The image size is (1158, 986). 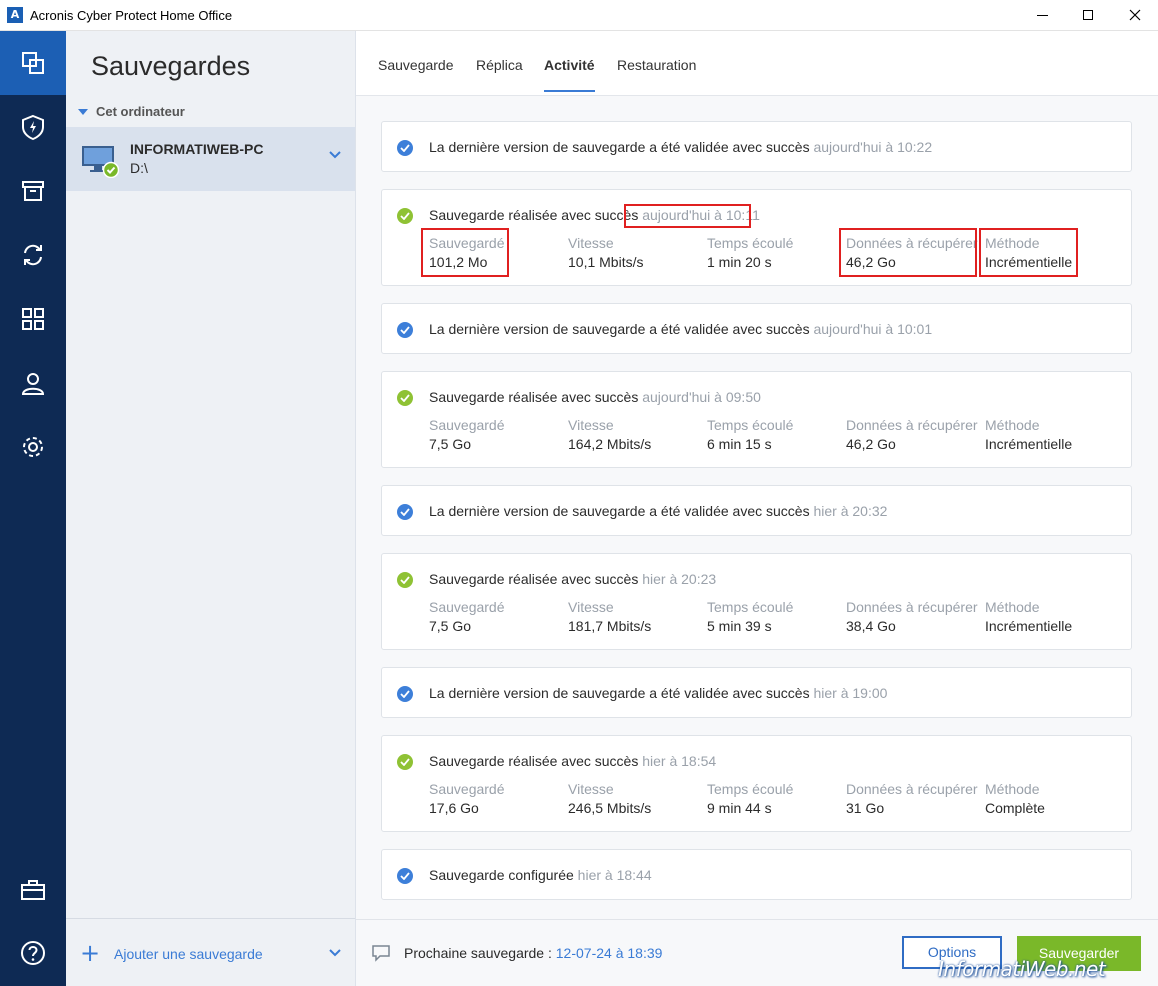 I want to click on add-backup-bar: + Ajouter une sauvegarde, so click(x=210, y=952).